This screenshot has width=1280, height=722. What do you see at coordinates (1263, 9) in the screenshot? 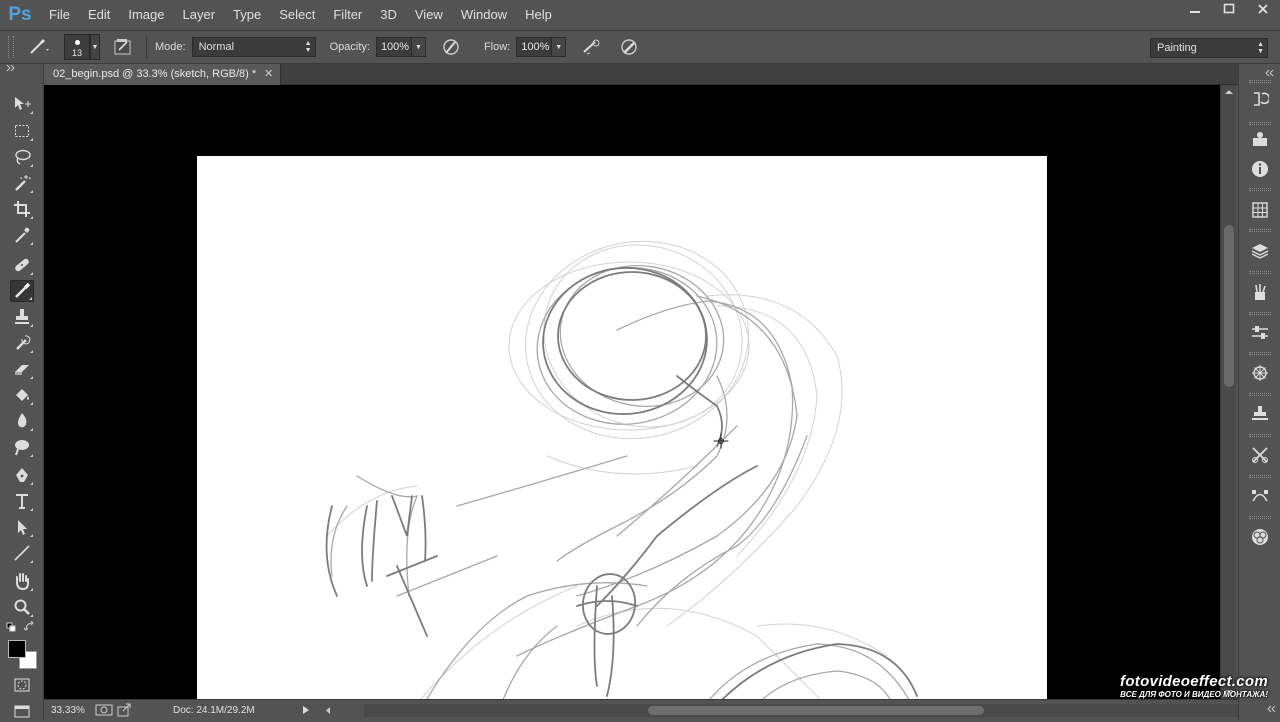
I see `close-window-button` at bounding box center [1263, 9].